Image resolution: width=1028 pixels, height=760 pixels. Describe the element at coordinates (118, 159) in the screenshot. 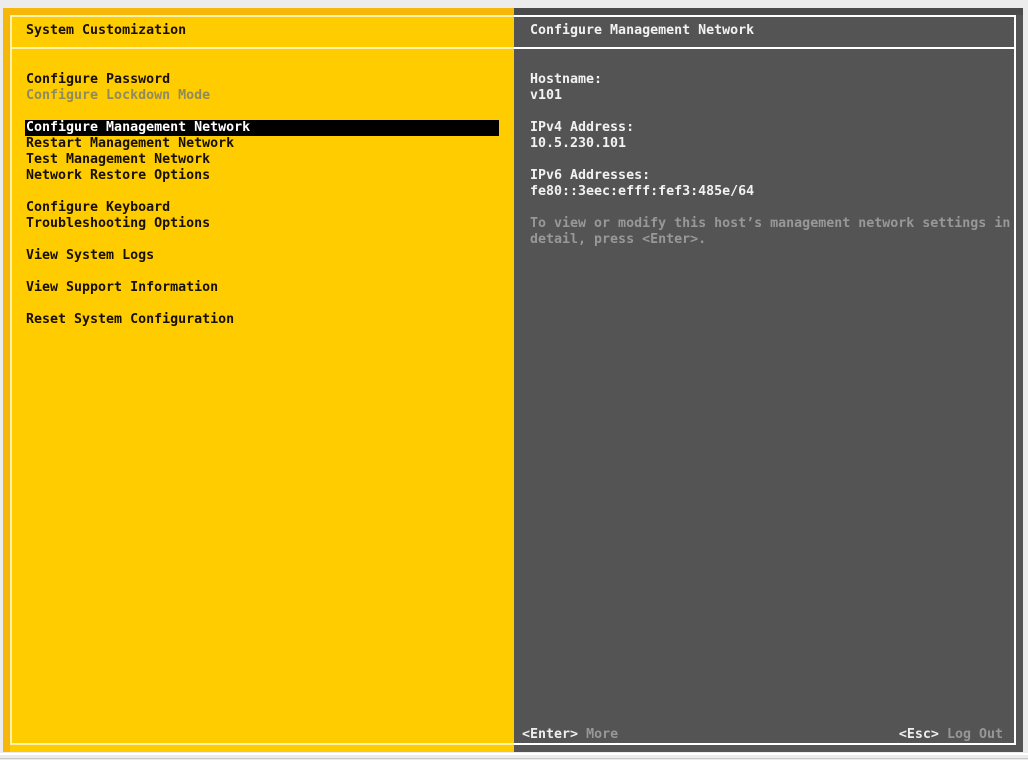

I see `menu-item-label: Test Management Network` at that location.